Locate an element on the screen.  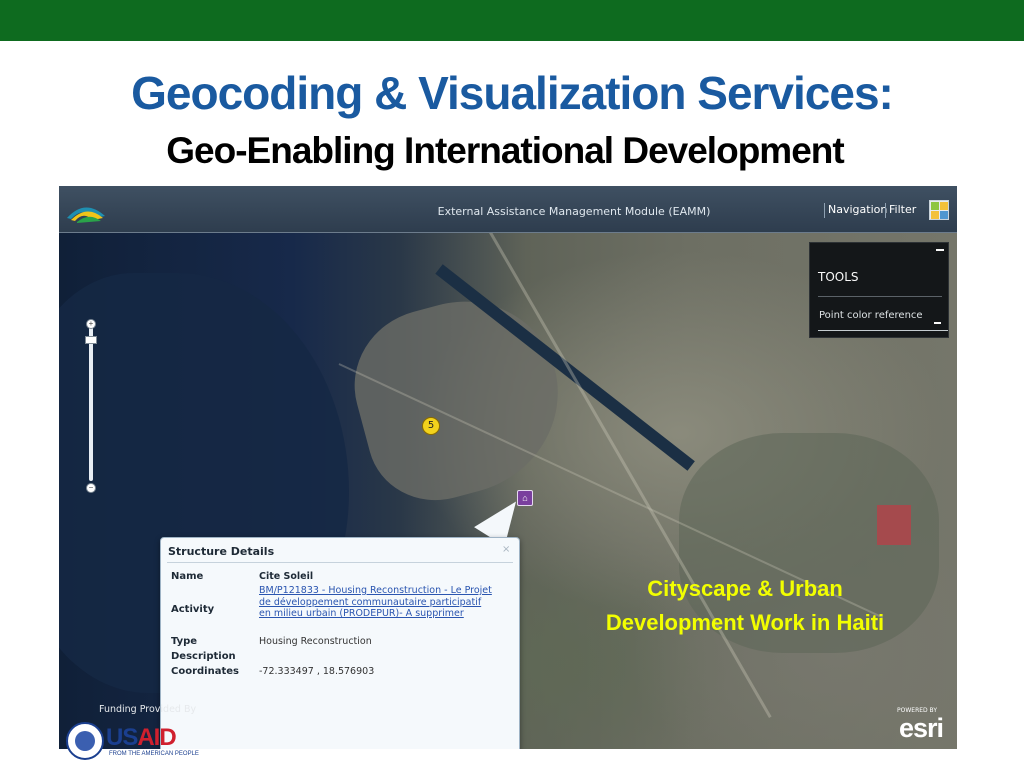
usaid-us: US is located at coordinates (122, 737).